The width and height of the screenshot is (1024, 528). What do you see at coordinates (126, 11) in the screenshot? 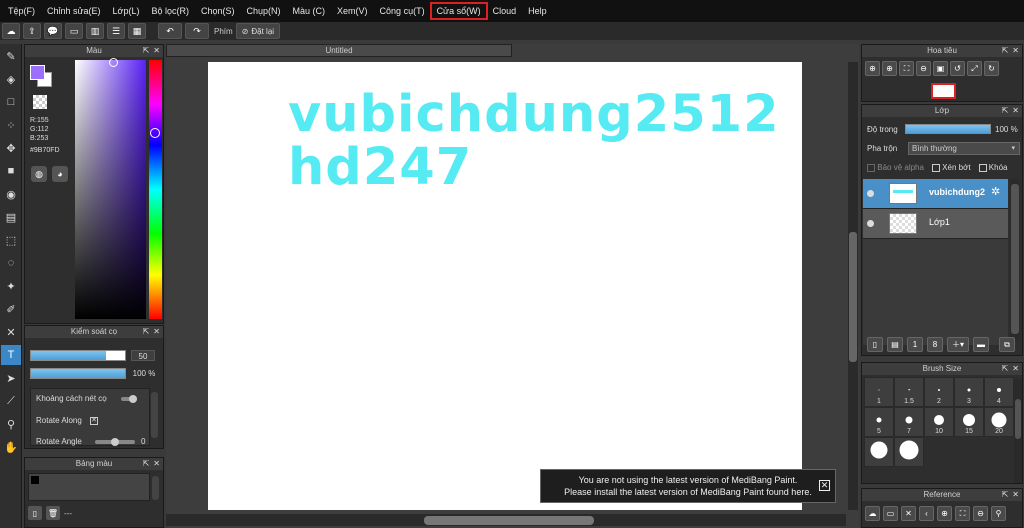
I see `menu-layer: Lớp(L)` at bounding box center [126, 11].